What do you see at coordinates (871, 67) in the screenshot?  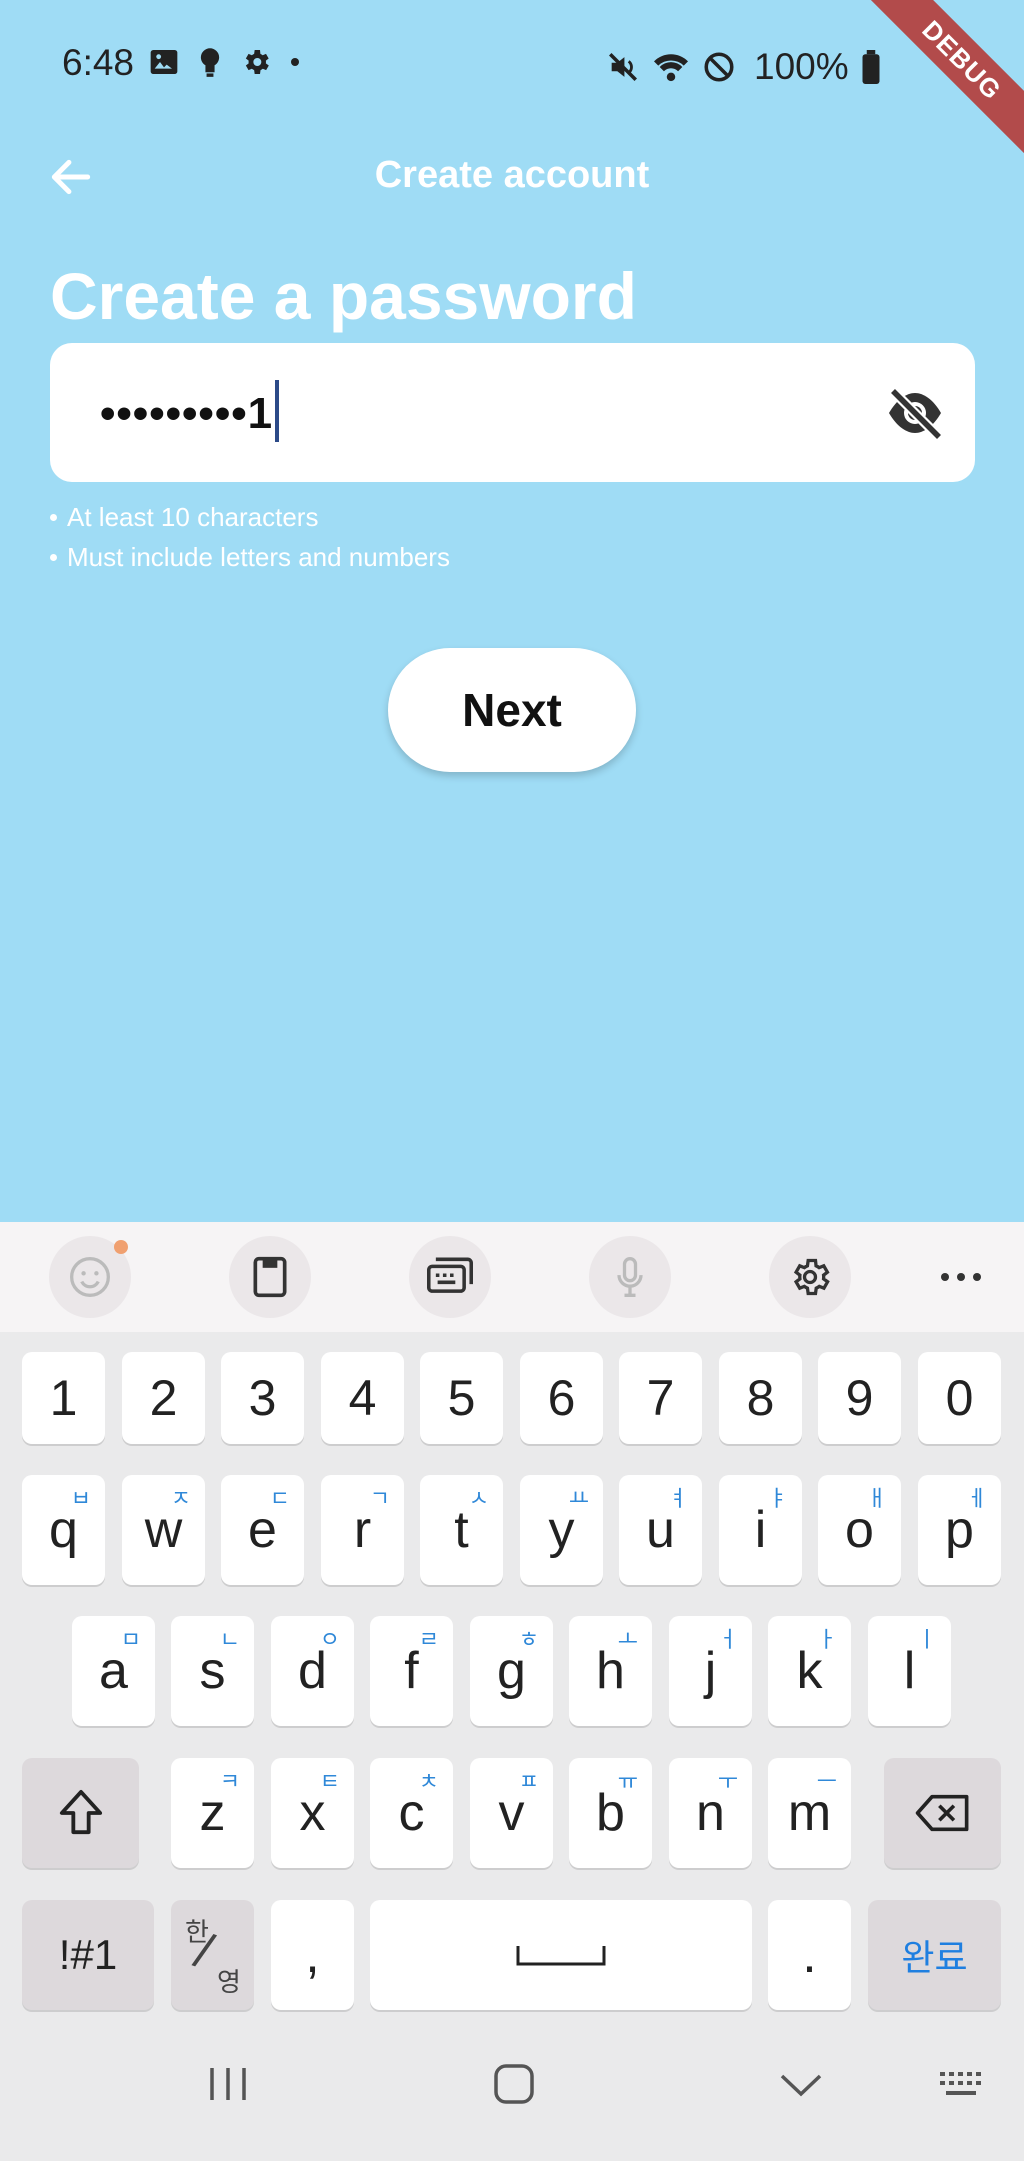 I see `battery-icon` at bounding box center [871, 67].